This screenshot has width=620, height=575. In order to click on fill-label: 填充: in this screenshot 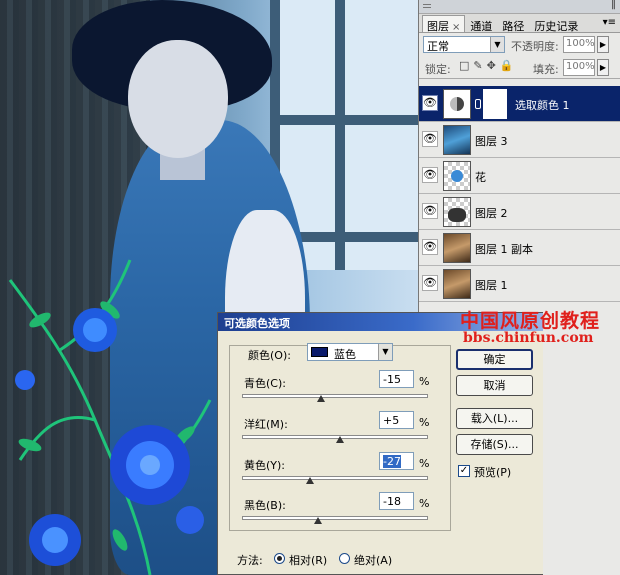, I will do `click(546, 69)`.